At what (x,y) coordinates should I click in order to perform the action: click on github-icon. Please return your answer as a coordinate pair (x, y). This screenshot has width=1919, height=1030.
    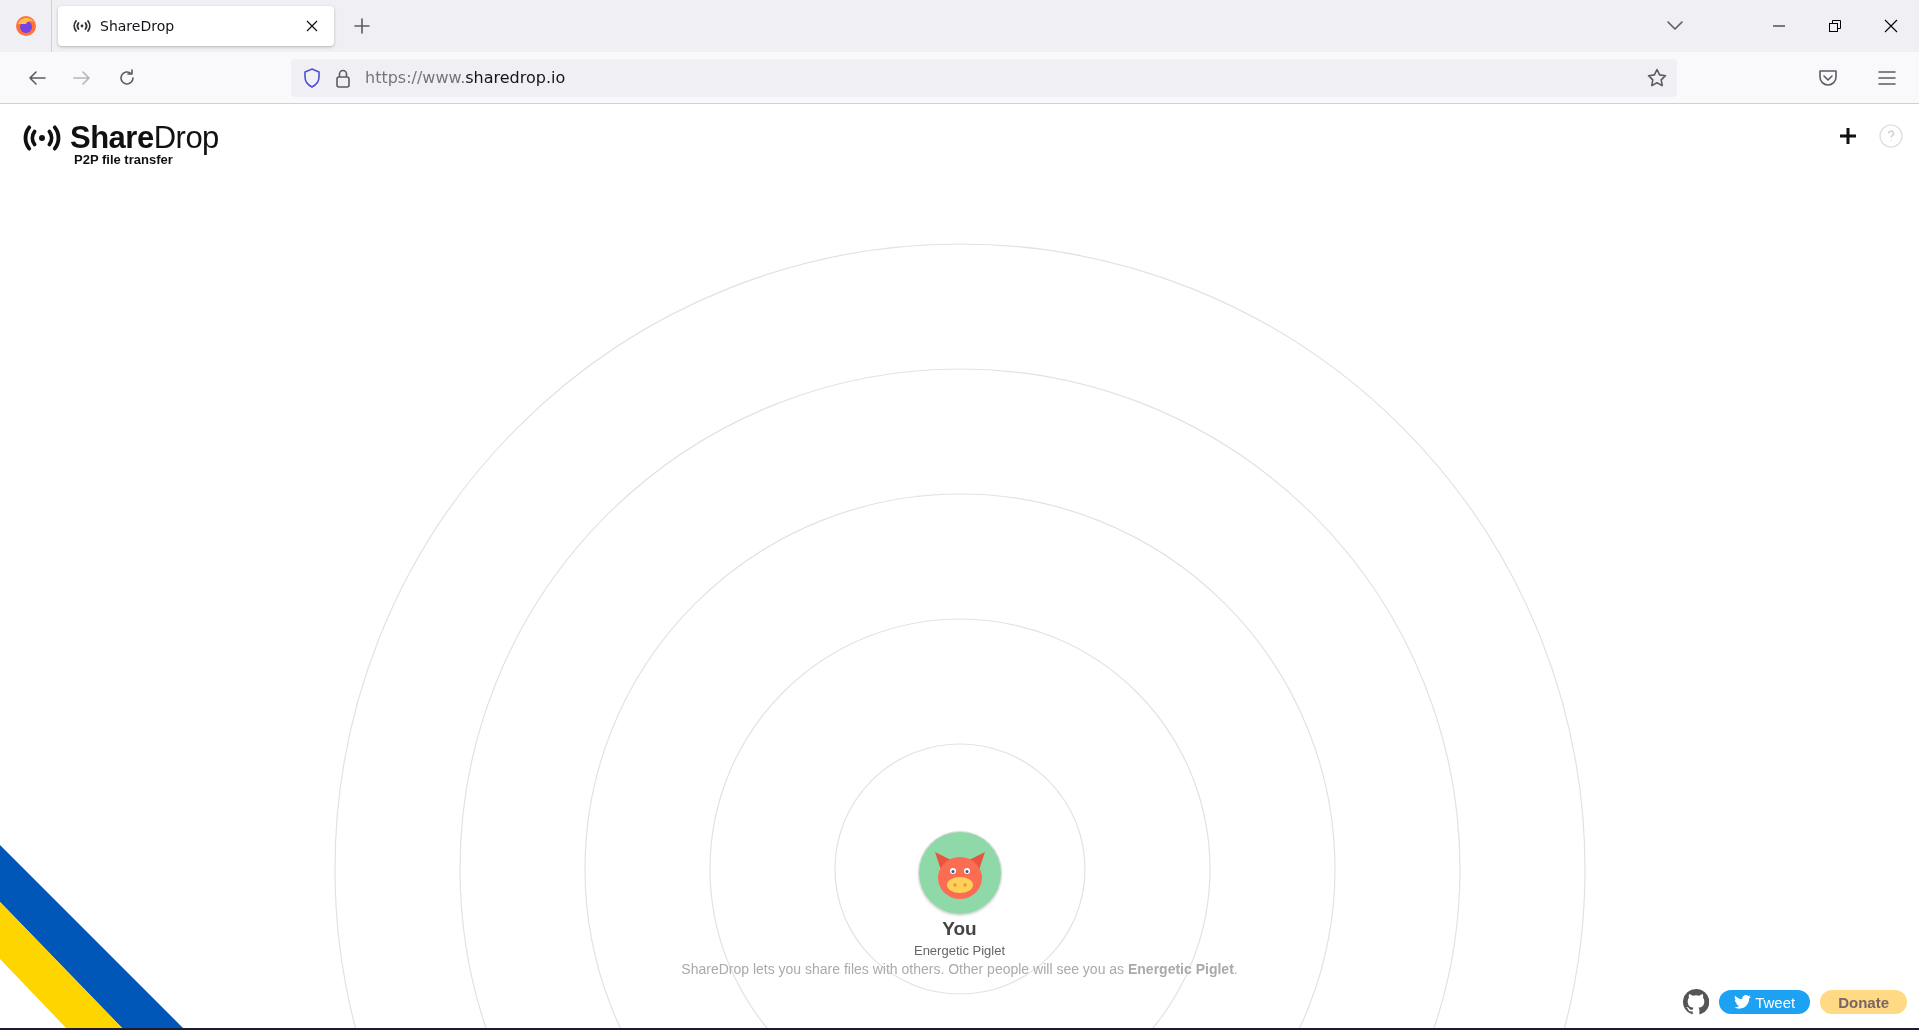
    Looking at the image, I should click on (1696, 1002).